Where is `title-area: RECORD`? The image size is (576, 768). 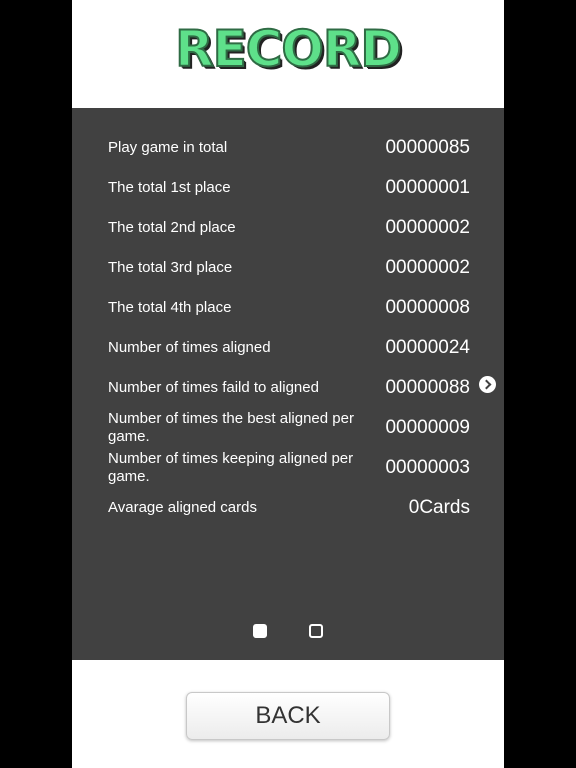 title-area: RECORD is located at coordinates (288, 54).